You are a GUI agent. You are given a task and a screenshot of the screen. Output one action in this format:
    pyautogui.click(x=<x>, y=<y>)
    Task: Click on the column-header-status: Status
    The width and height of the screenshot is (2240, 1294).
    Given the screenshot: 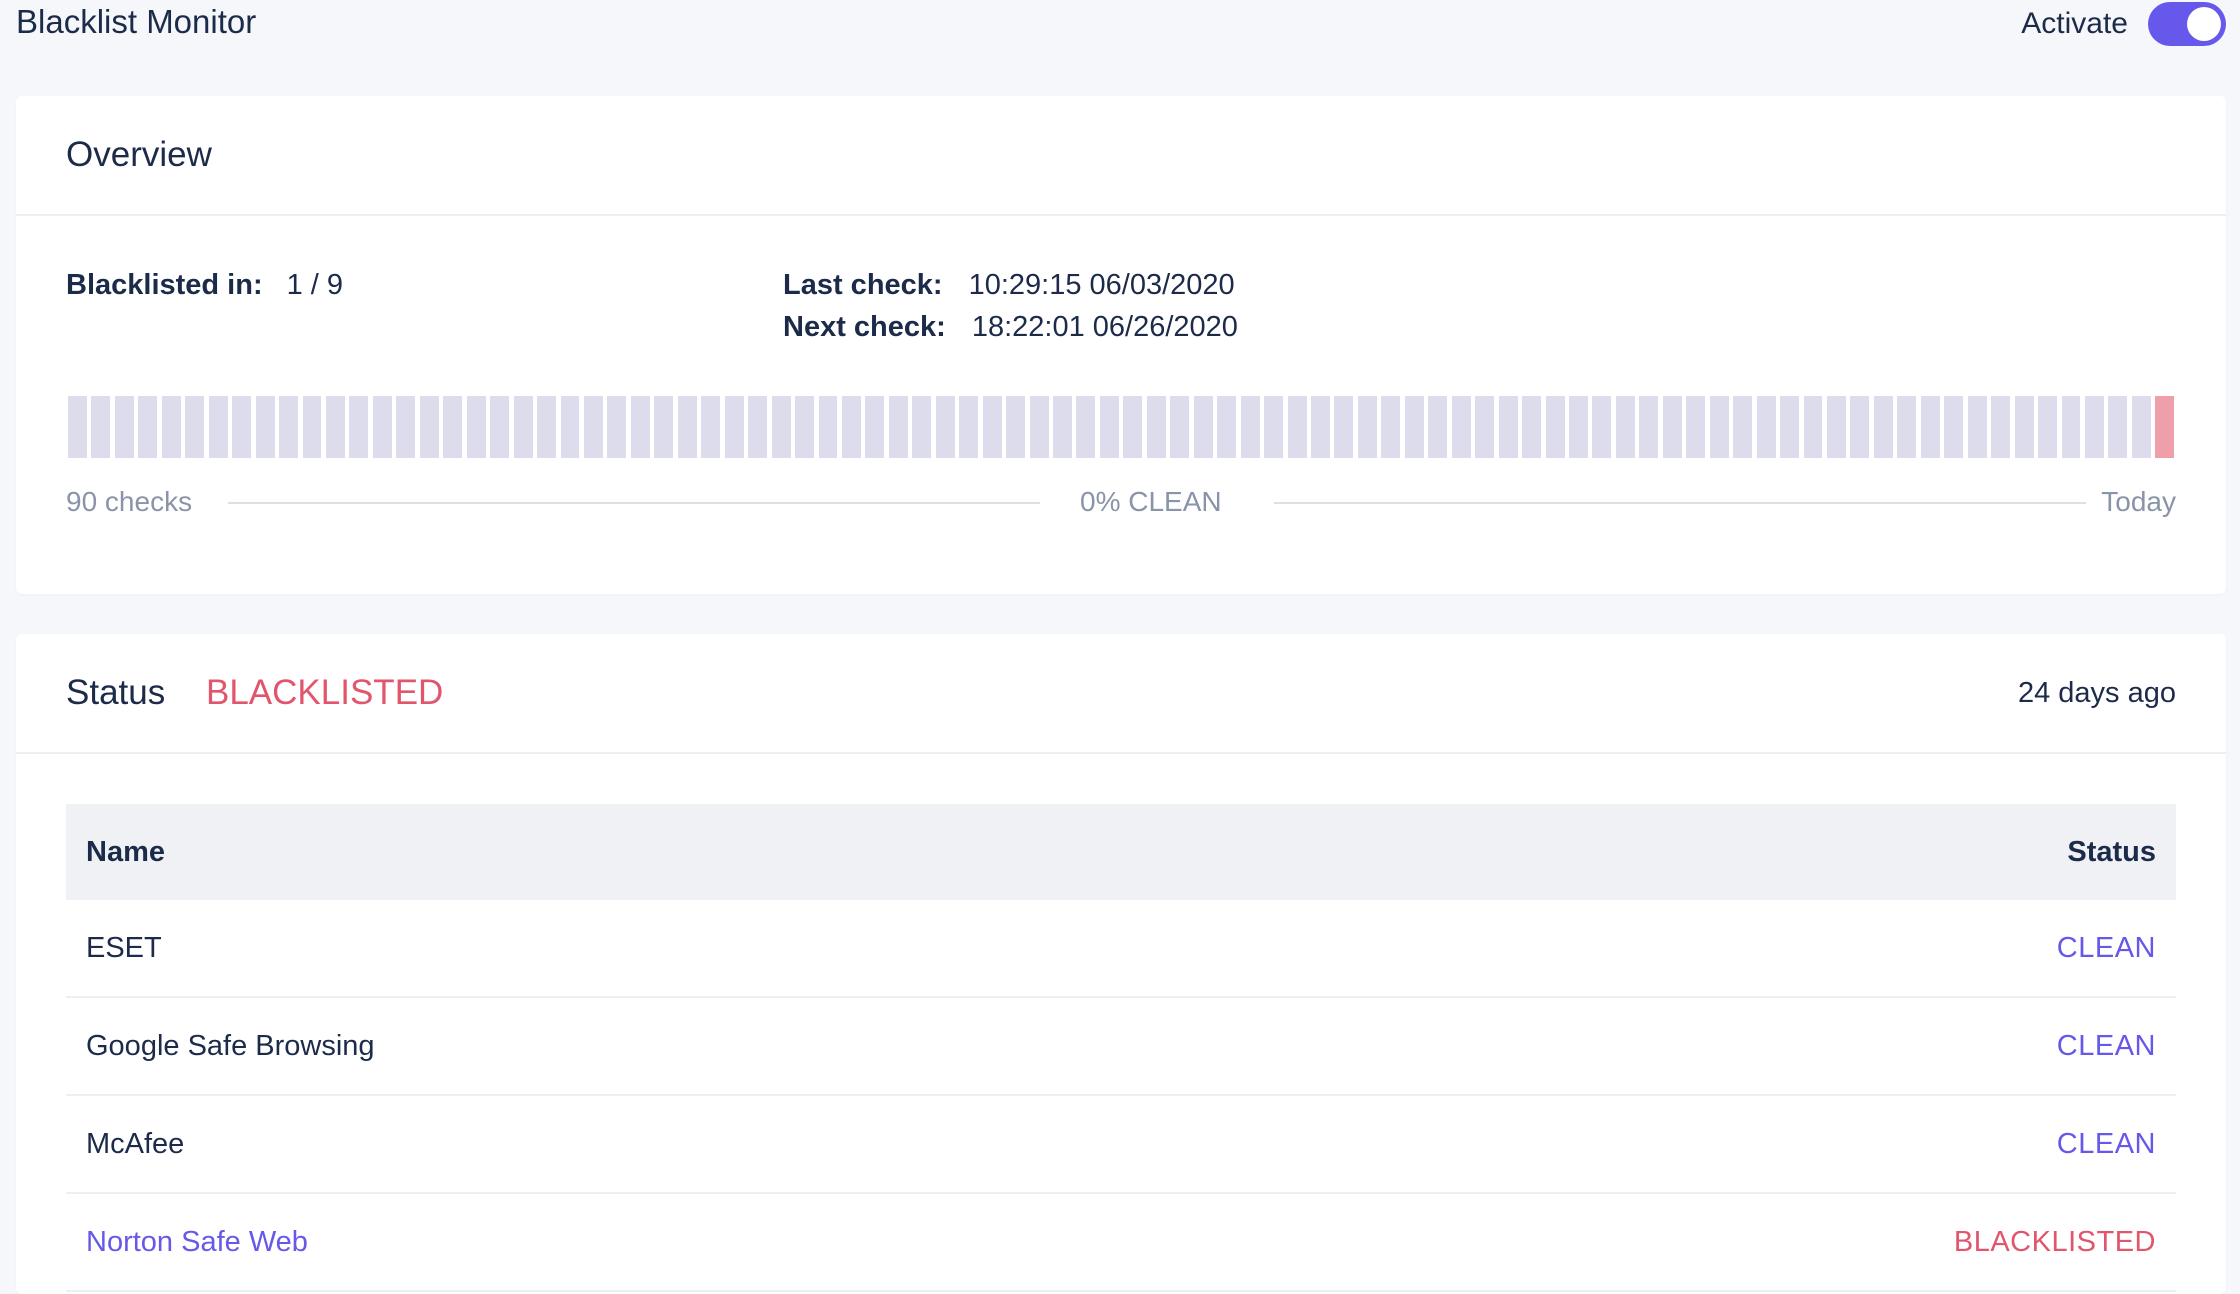 What is the action you would take?
    pyautogui.click(x=2111, y=852)
    